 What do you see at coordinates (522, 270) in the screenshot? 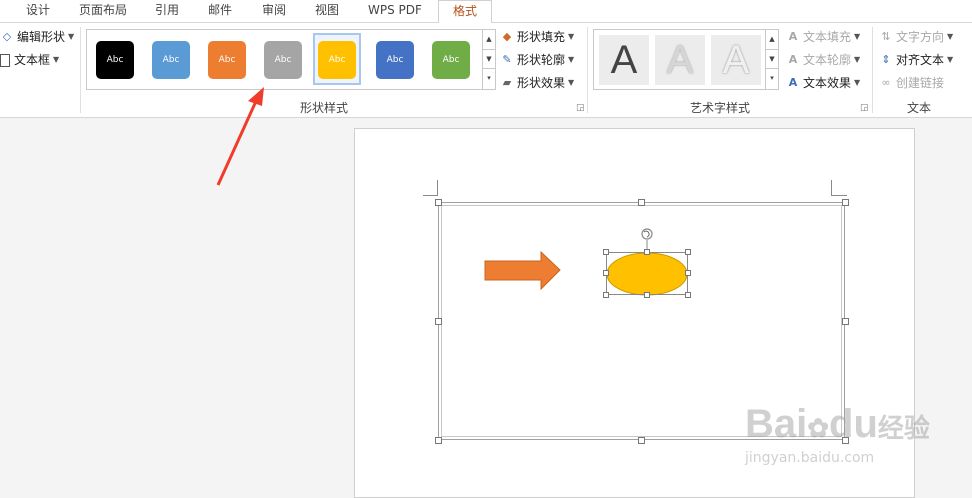
I see `right-arrow-shape` at bounding box center [522, 270].